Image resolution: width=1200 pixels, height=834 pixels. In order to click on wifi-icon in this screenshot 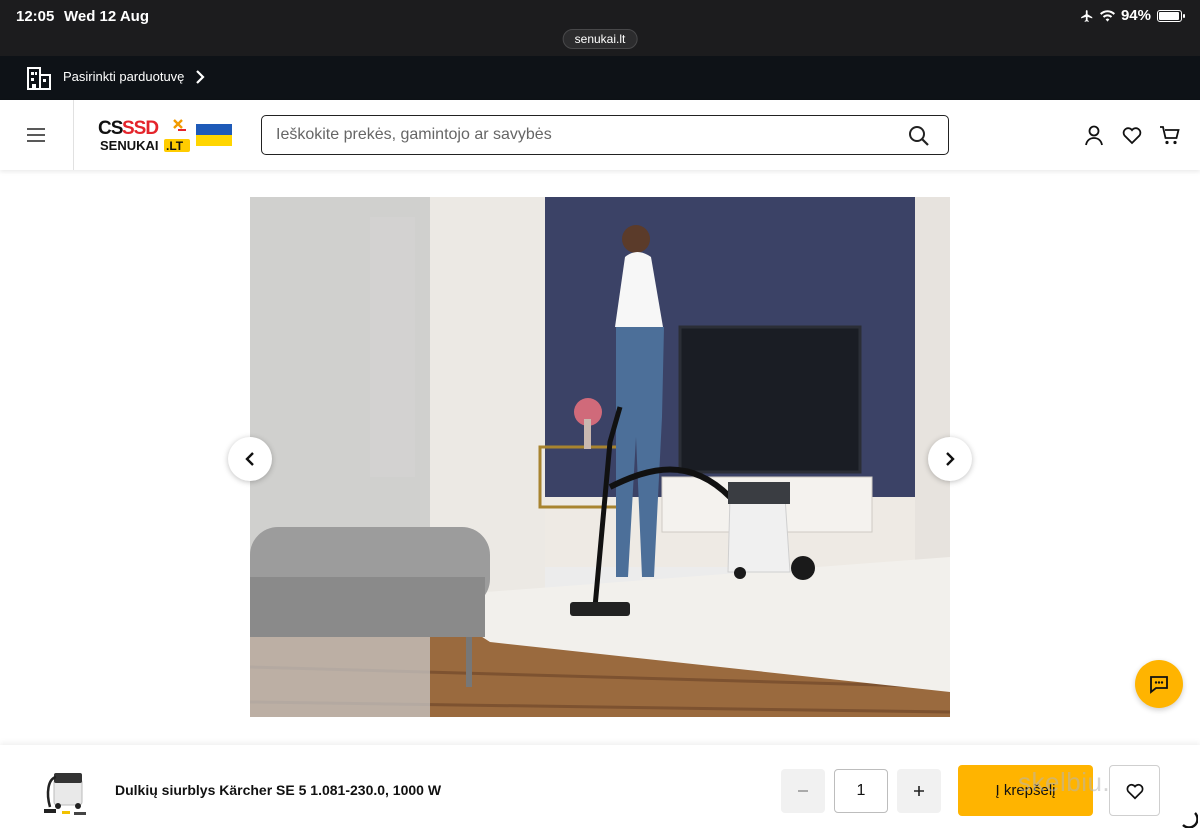, I will do `click(1107, 15)`.